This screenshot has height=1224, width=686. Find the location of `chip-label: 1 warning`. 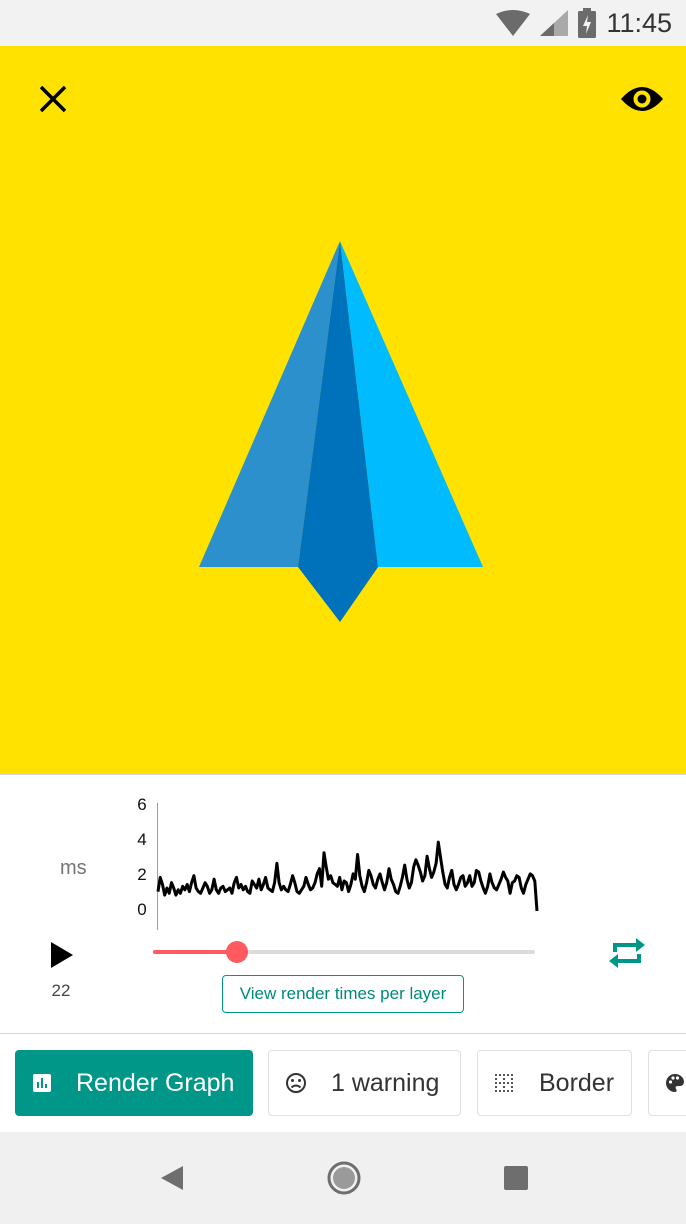

chip-label: 1 warning is located at coordinates (385, 1082).